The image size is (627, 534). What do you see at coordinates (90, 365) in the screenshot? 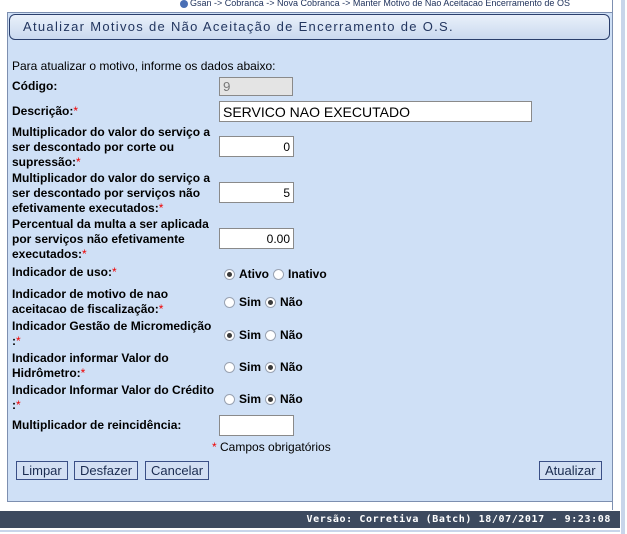
I see `indicador-hidrometro-label: Indicador informar Valor do Hidrômetro:*` at bounding box center [90, 365].